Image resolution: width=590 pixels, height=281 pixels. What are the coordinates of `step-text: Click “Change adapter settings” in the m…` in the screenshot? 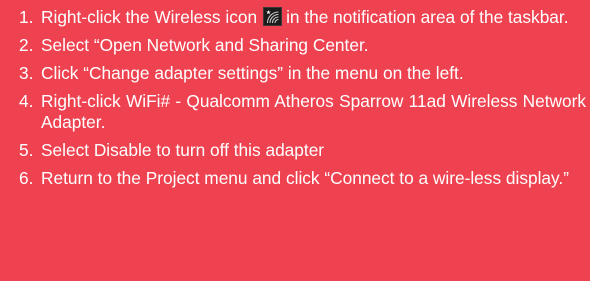 It's located at (252, 73).